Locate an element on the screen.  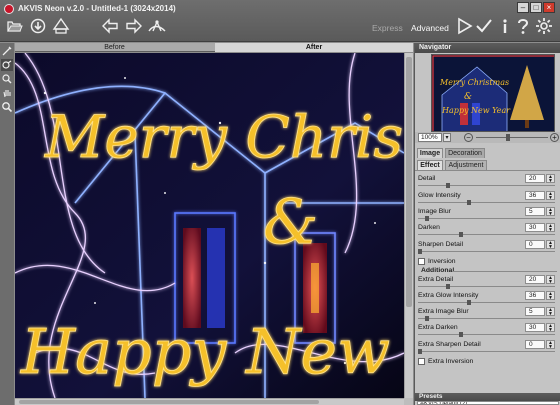
param-sharpen-detail-label: Sharpen Detail is located at coordinates (440, 244).